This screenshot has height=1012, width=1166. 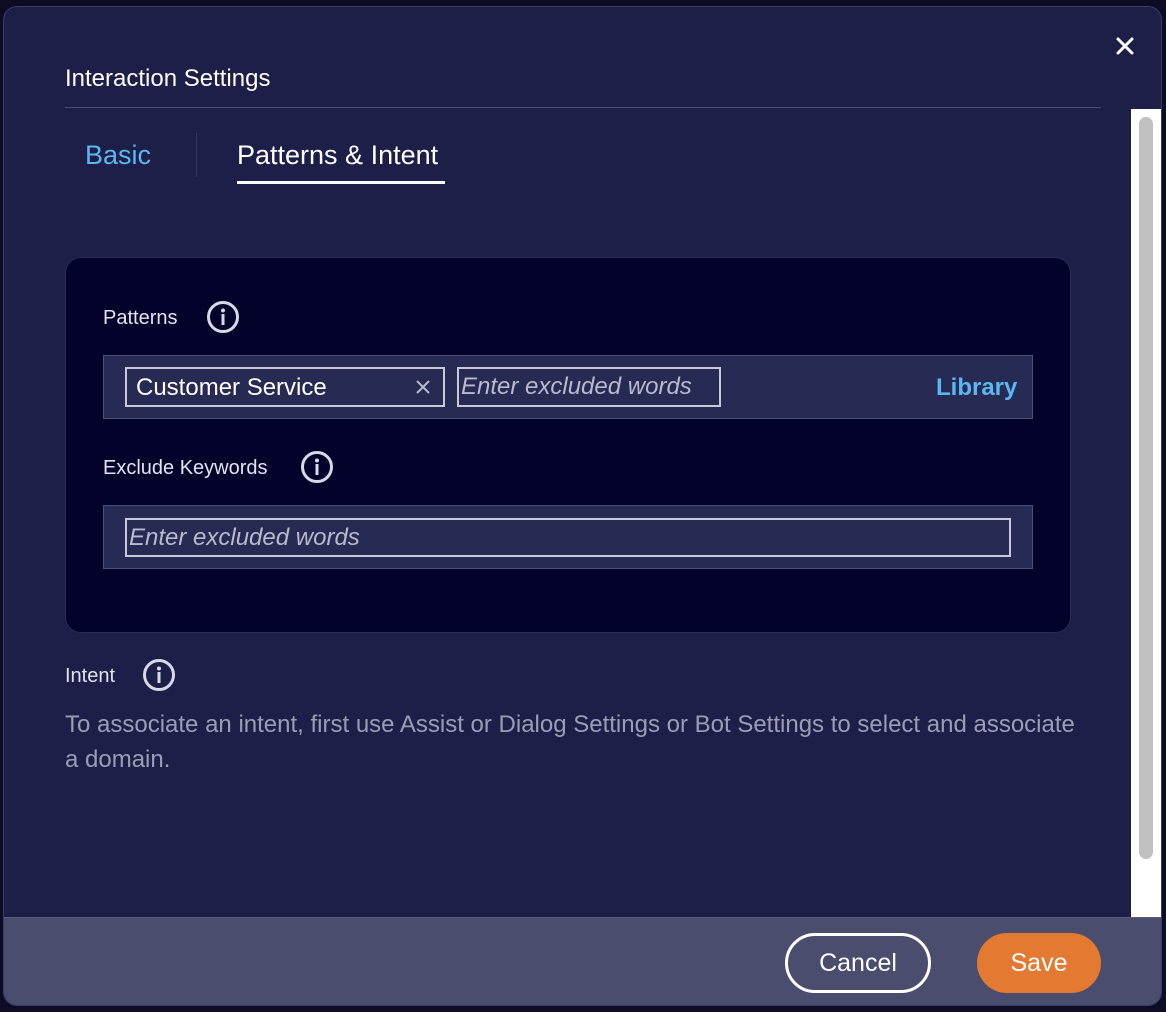 I want to click on exclude-keywords-input, so click(x=568, y=537).